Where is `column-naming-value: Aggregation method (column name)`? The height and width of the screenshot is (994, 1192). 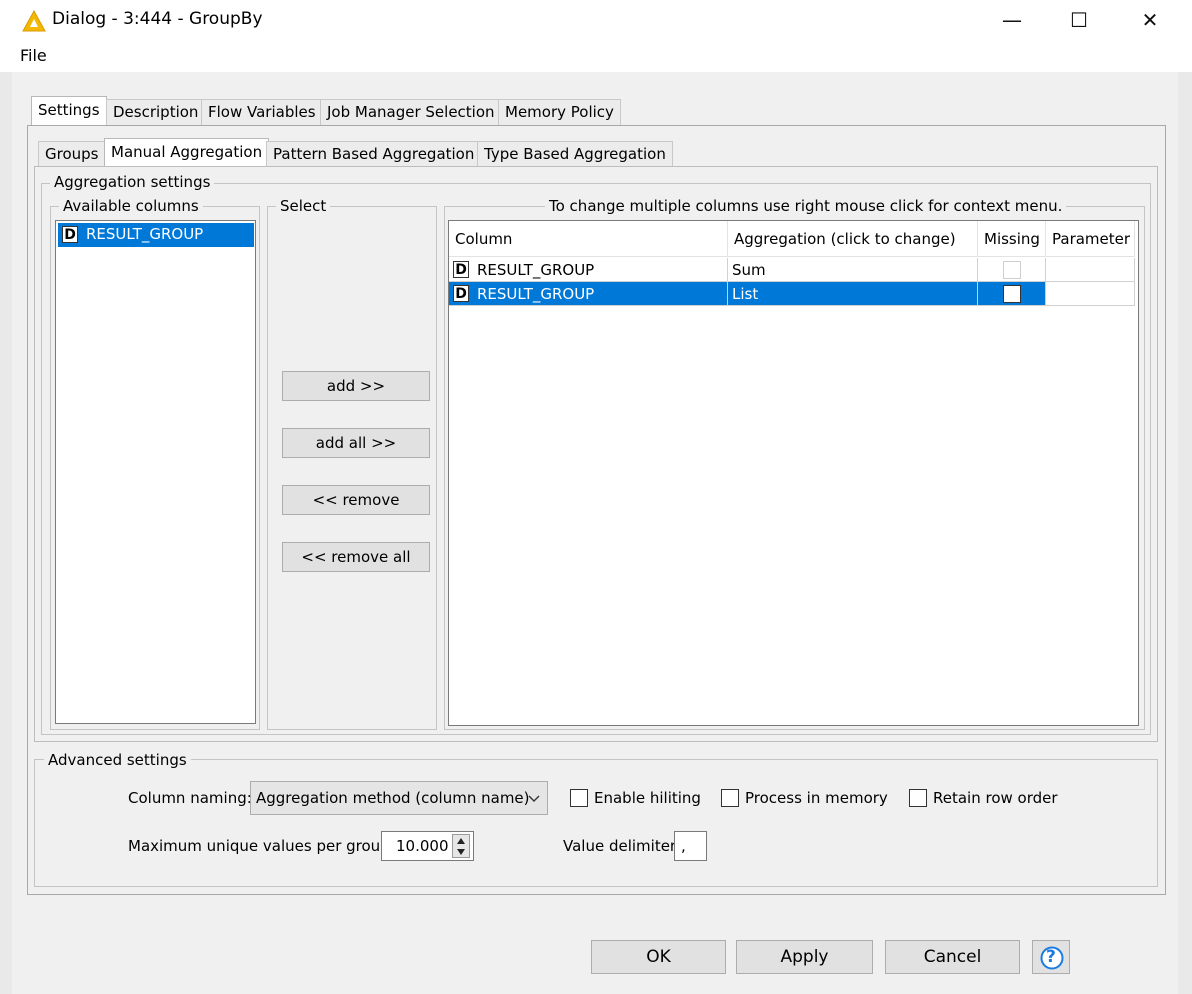
column-naming-value: Aggregation method (column name) is located at coordinates (393, 798).